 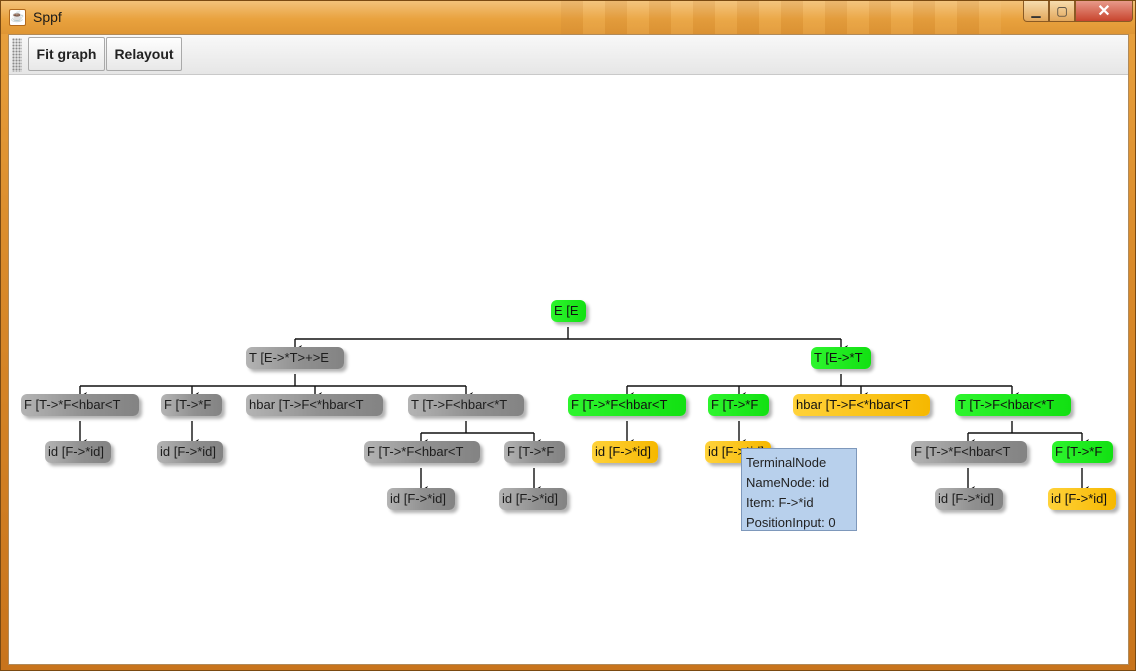 I want to click on graph-node-t-right: T [E->*T, so click(x=841, y=358).